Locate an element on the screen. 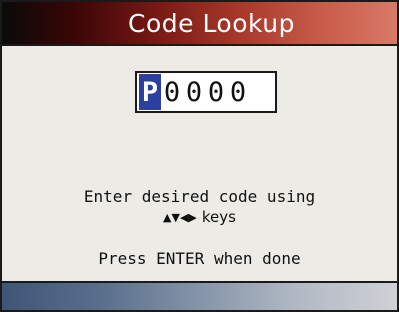 The height and width of the screenshot is (312, 399). arrow-up-icon: ▲ is located at coordinates (167, 217).